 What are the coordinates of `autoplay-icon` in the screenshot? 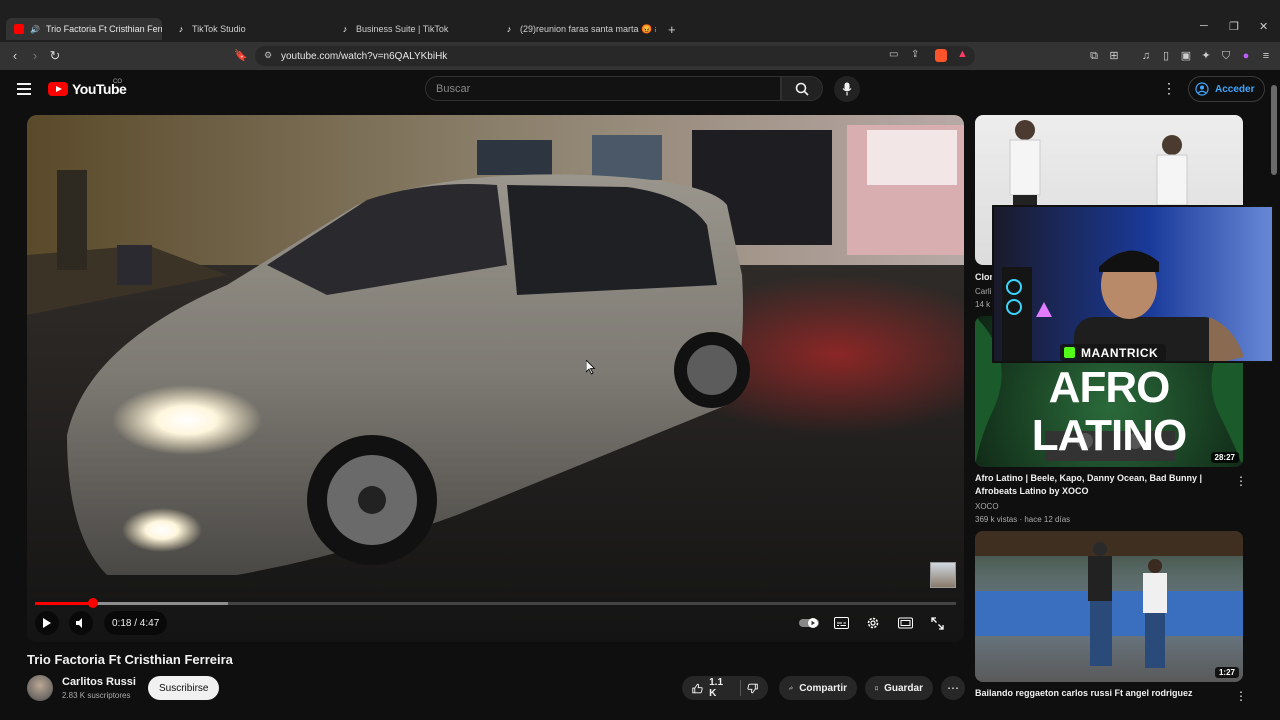 It's located at (809, 623).